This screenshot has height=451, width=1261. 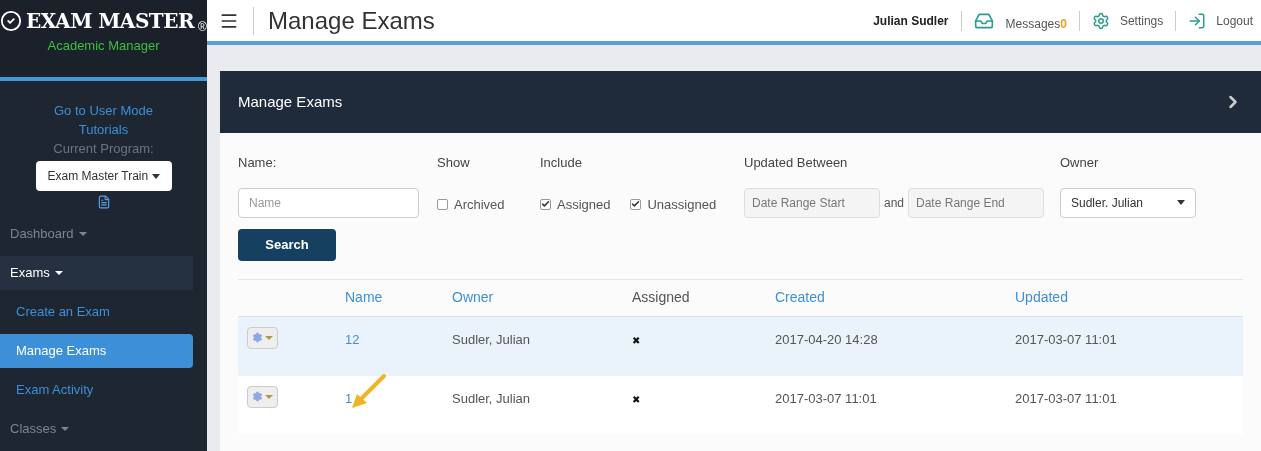 I want to click on column-header: Assigned, so click(x=661, y=297).